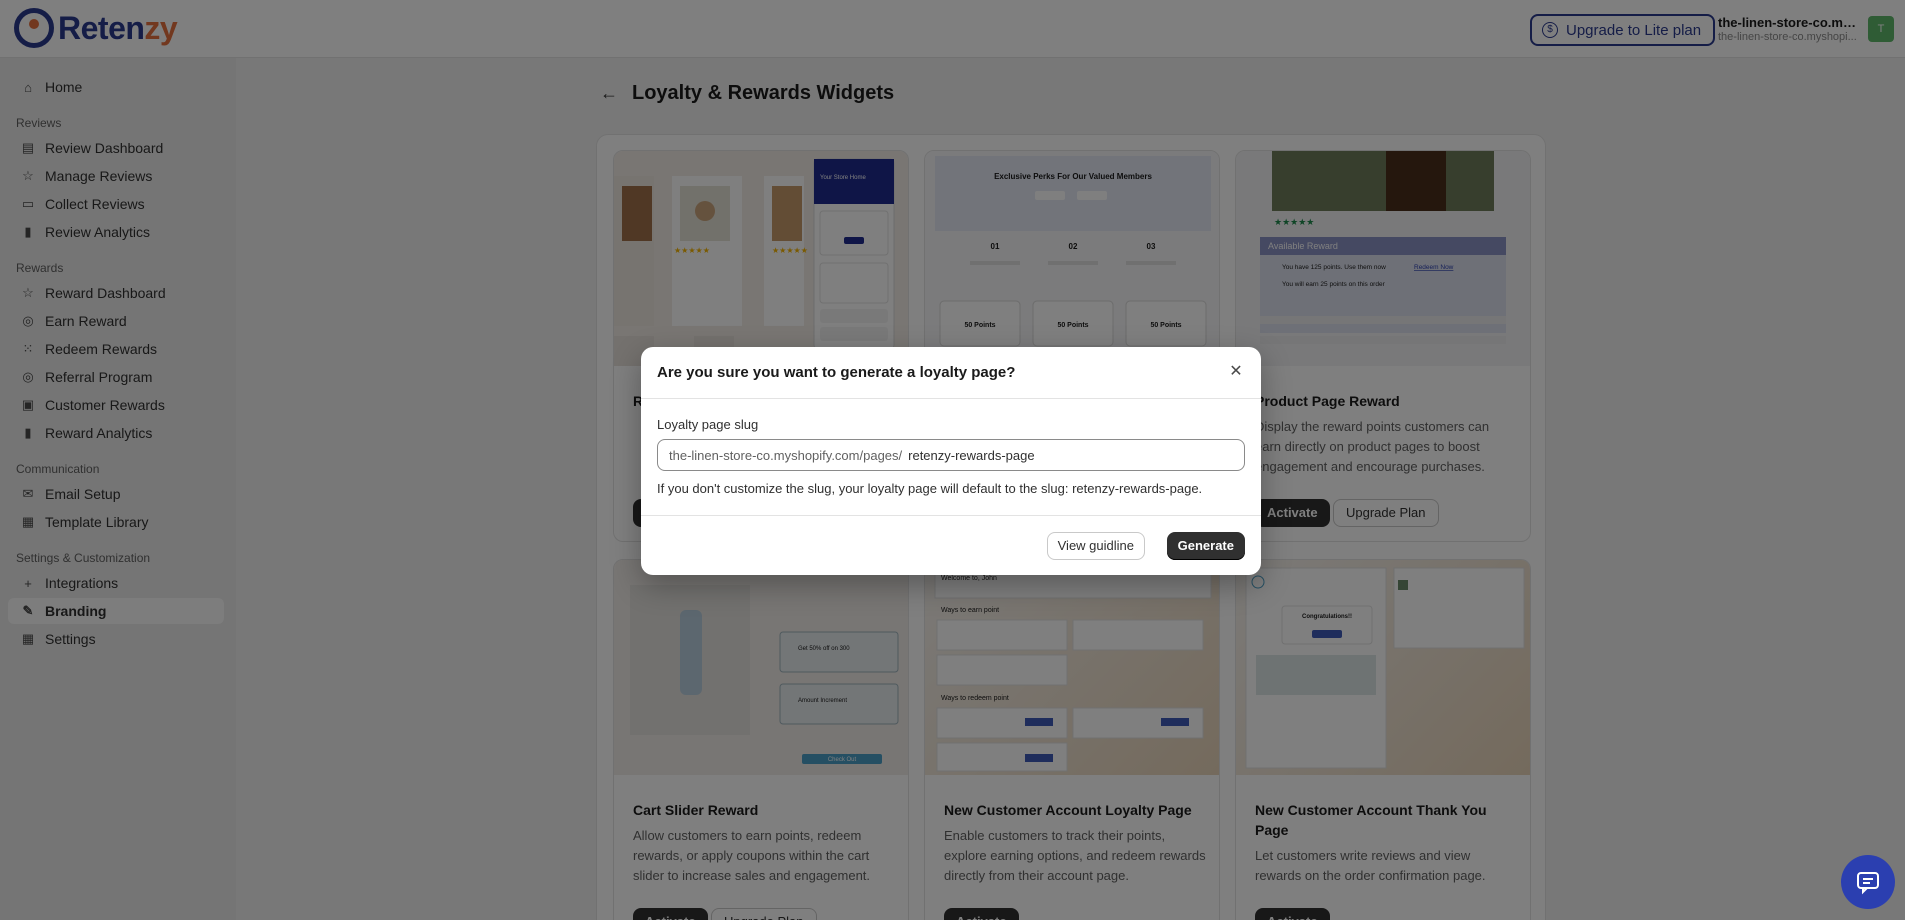  What do you see at coordinates (786, 455) in the screenshot?
I see `slug-prefix: the-linen-store-co.myshopify.com/pages/` at bounding box center [786, 455].